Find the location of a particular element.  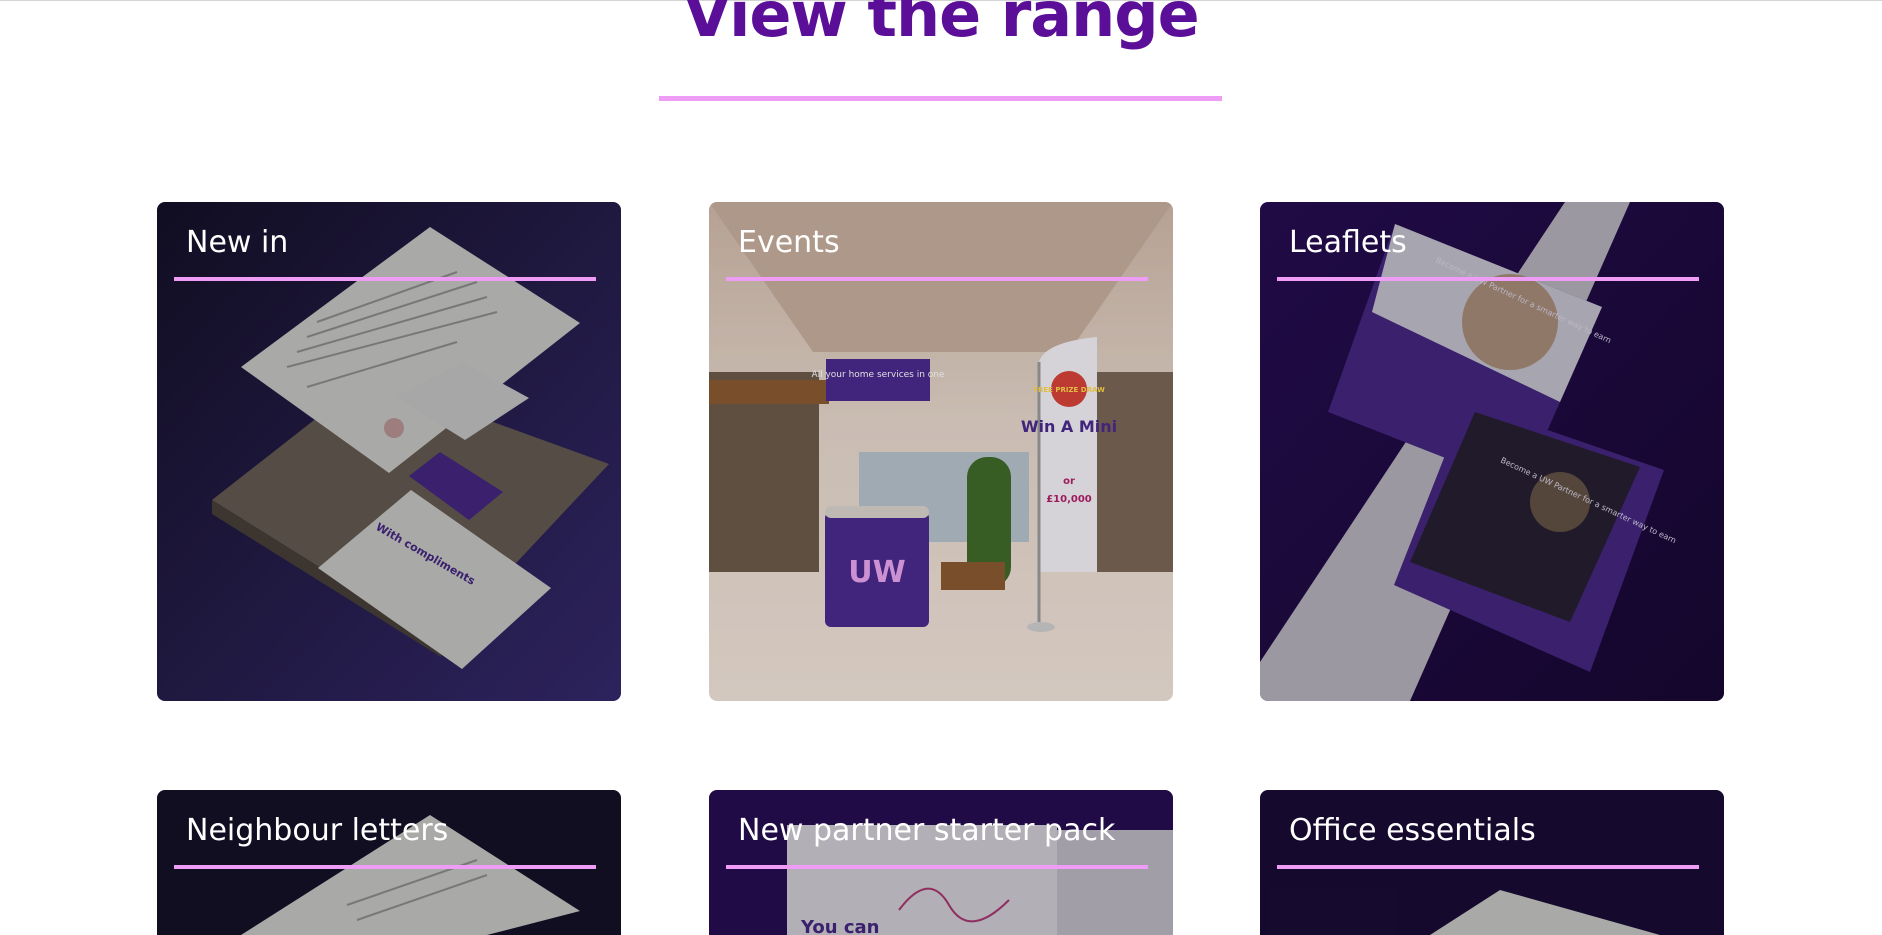

card-title: Office essentials is located at coordinates (1412, 830).